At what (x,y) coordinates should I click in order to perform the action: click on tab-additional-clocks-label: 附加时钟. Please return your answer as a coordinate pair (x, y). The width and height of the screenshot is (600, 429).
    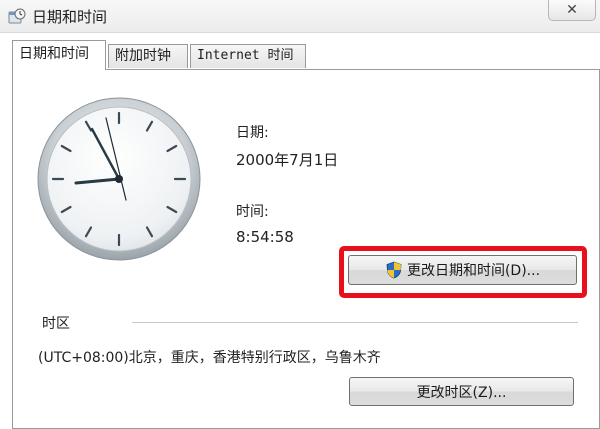
    Looking at the image, I should click on (143, 56).